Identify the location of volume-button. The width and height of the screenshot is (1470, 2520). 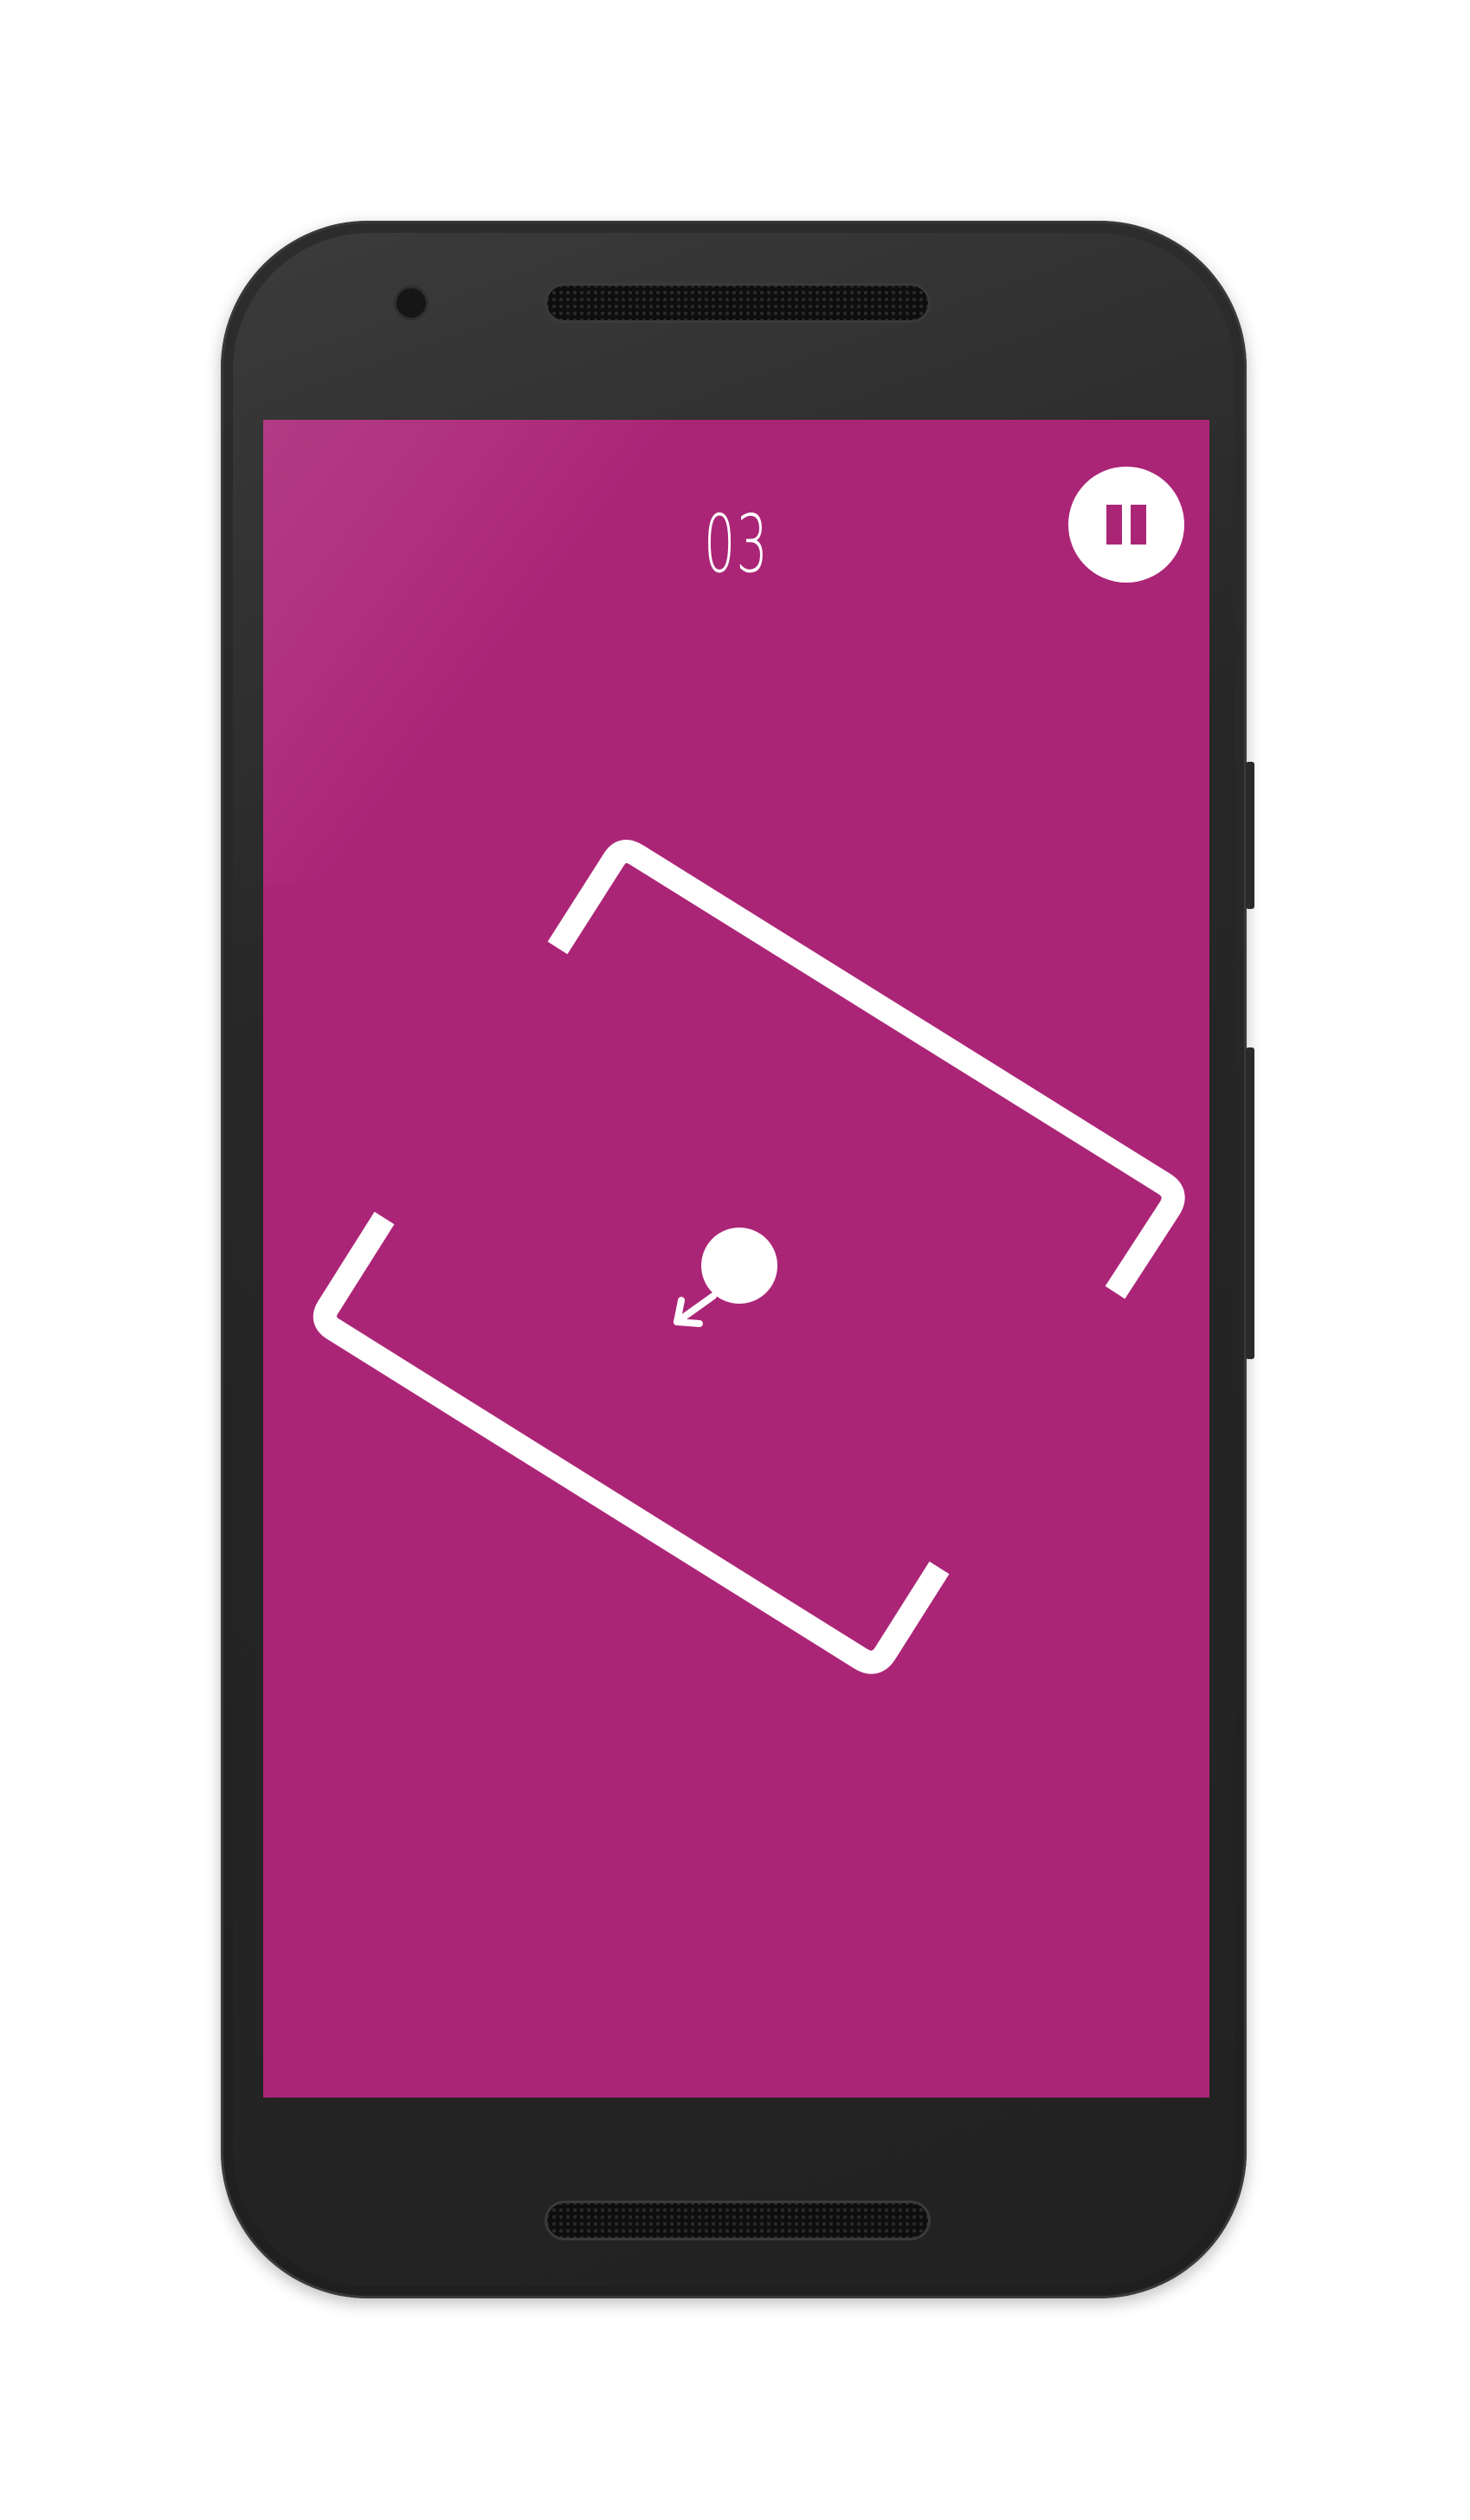
(1250, 1203).